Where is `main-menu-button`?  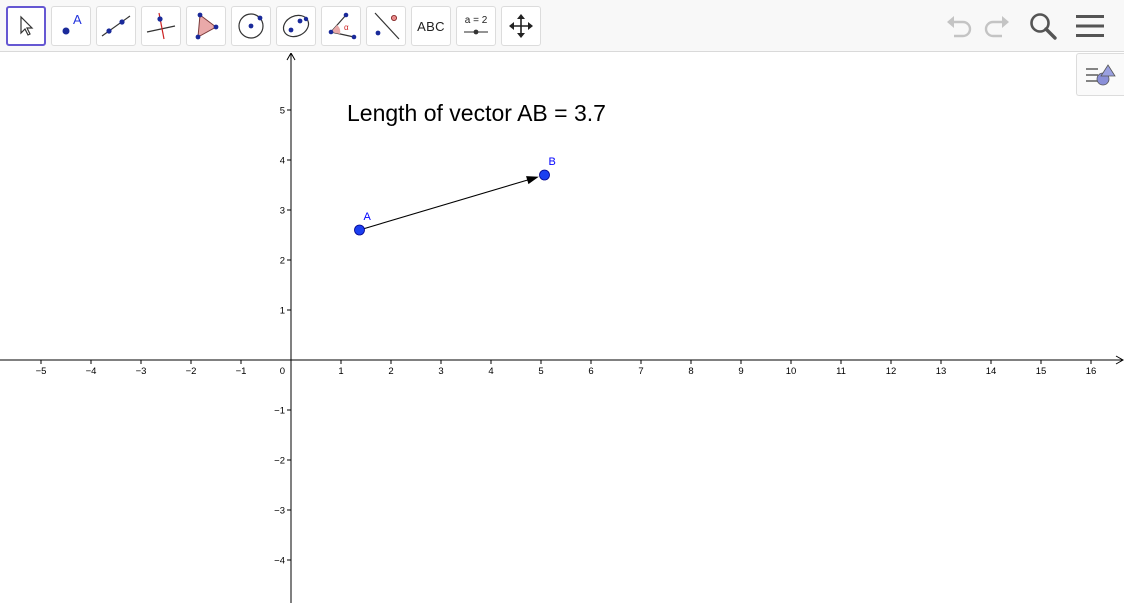
main-menu-button is located at coordinates (1090, 26).